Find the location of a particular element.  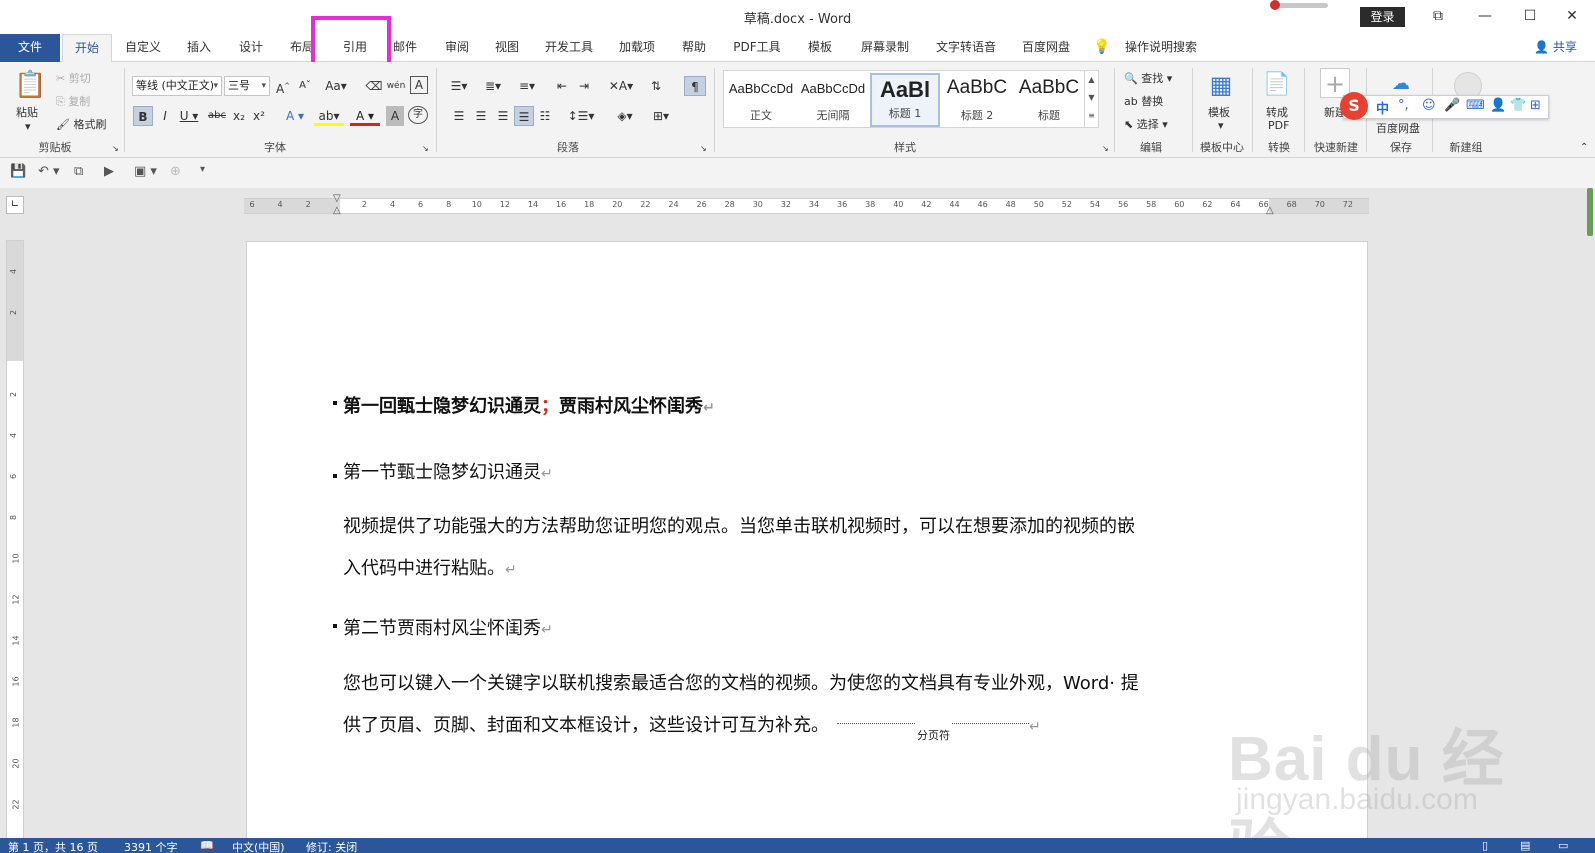

decrease-indent-icon: ⇤ is located at coordinates (562, 86).